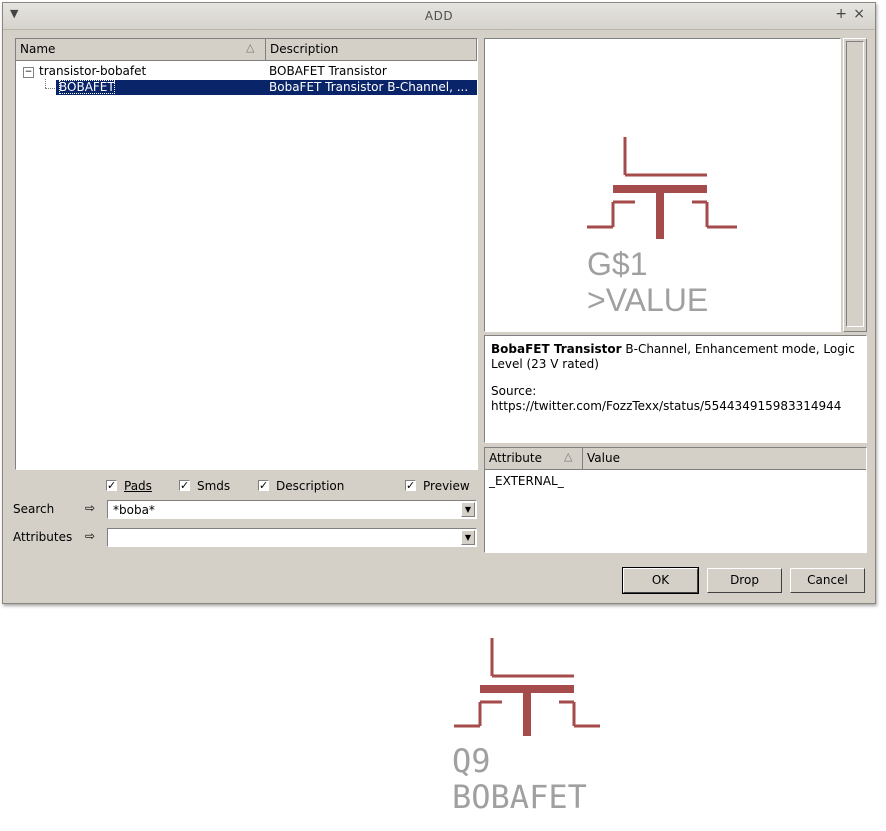 This screenshot has height=831, width=886. Describe the element at coordinates (134, 510) in the screenshot. I see `search-input: *boba*` at that location.